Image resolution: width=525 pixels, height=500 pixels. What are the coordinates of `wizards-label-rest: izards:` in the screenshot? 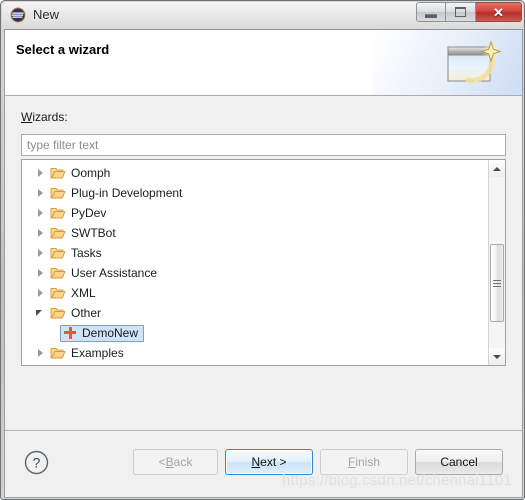 It's located at (50, 117).